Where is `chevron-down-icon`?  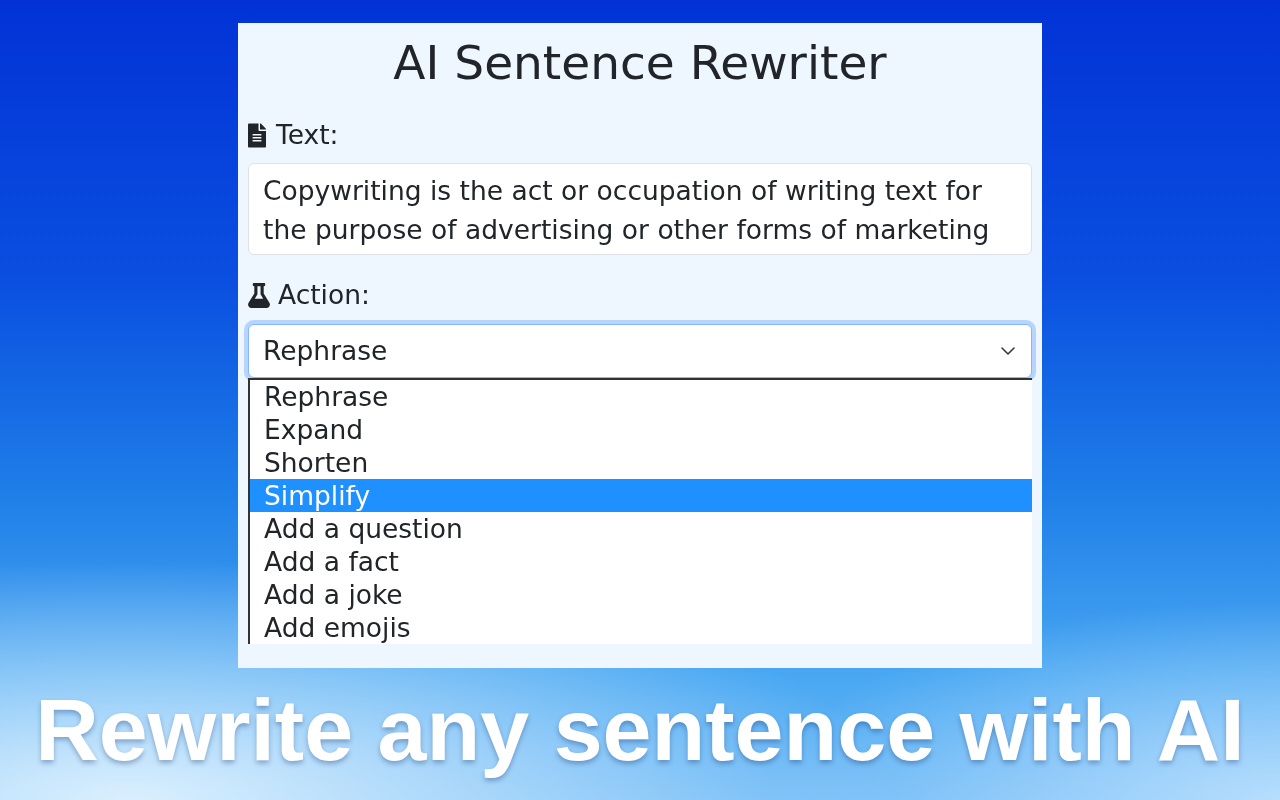
chevron-down-icon is located at coordinates (1008, 351).